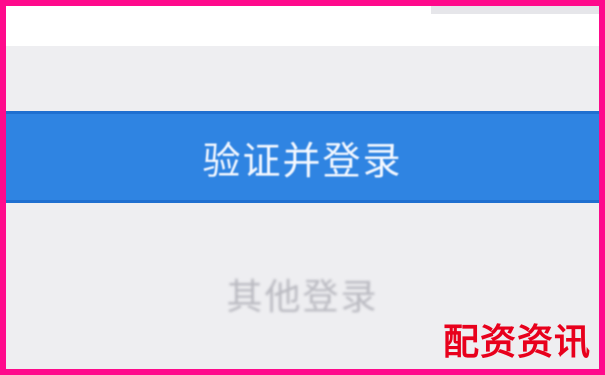 The width and height of the screenshot is (605, 375). What do you see at coordinates (515, 10) in the screenshot?
I see `input-divider` at bounding box center [515, 10].